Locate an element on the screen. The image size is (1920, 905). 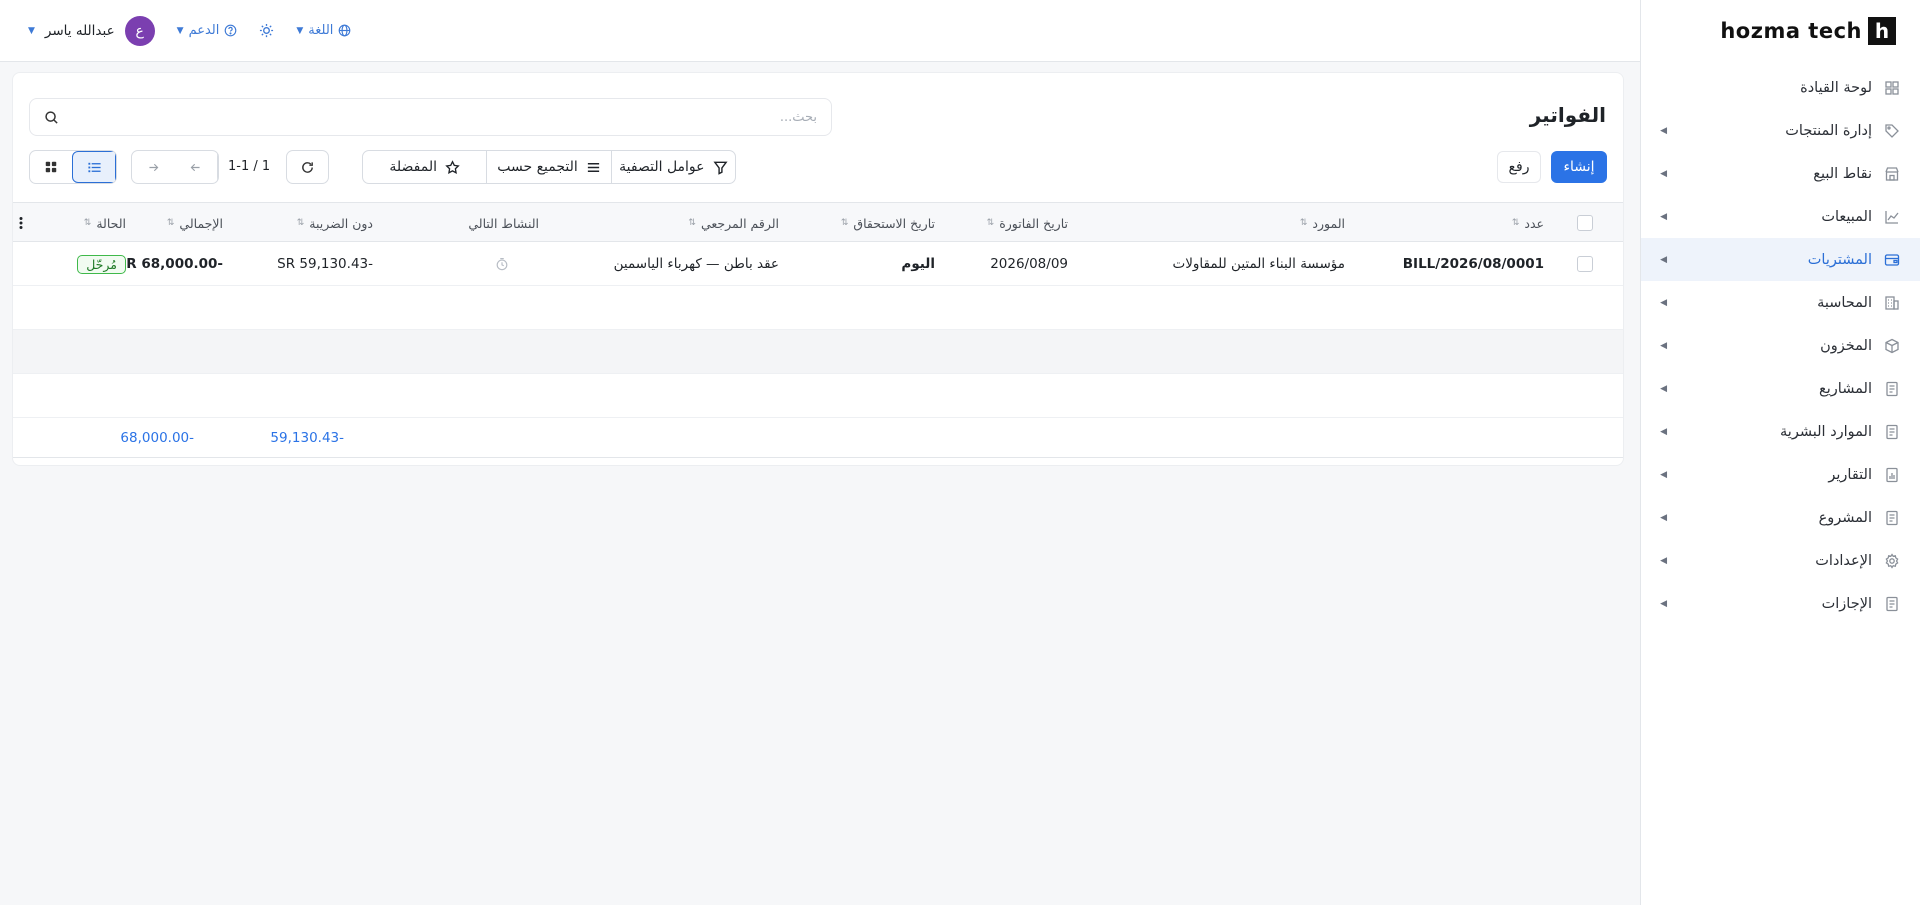
create-button: إنشاء is located at coordinates (1579, 167).